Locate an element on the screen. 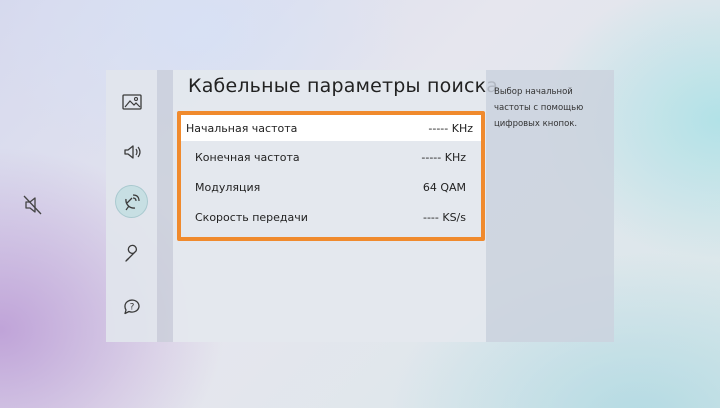 Image resolution: width=720 pixels, height=408 pixels. support-icon is located at coordinates (131, 253).